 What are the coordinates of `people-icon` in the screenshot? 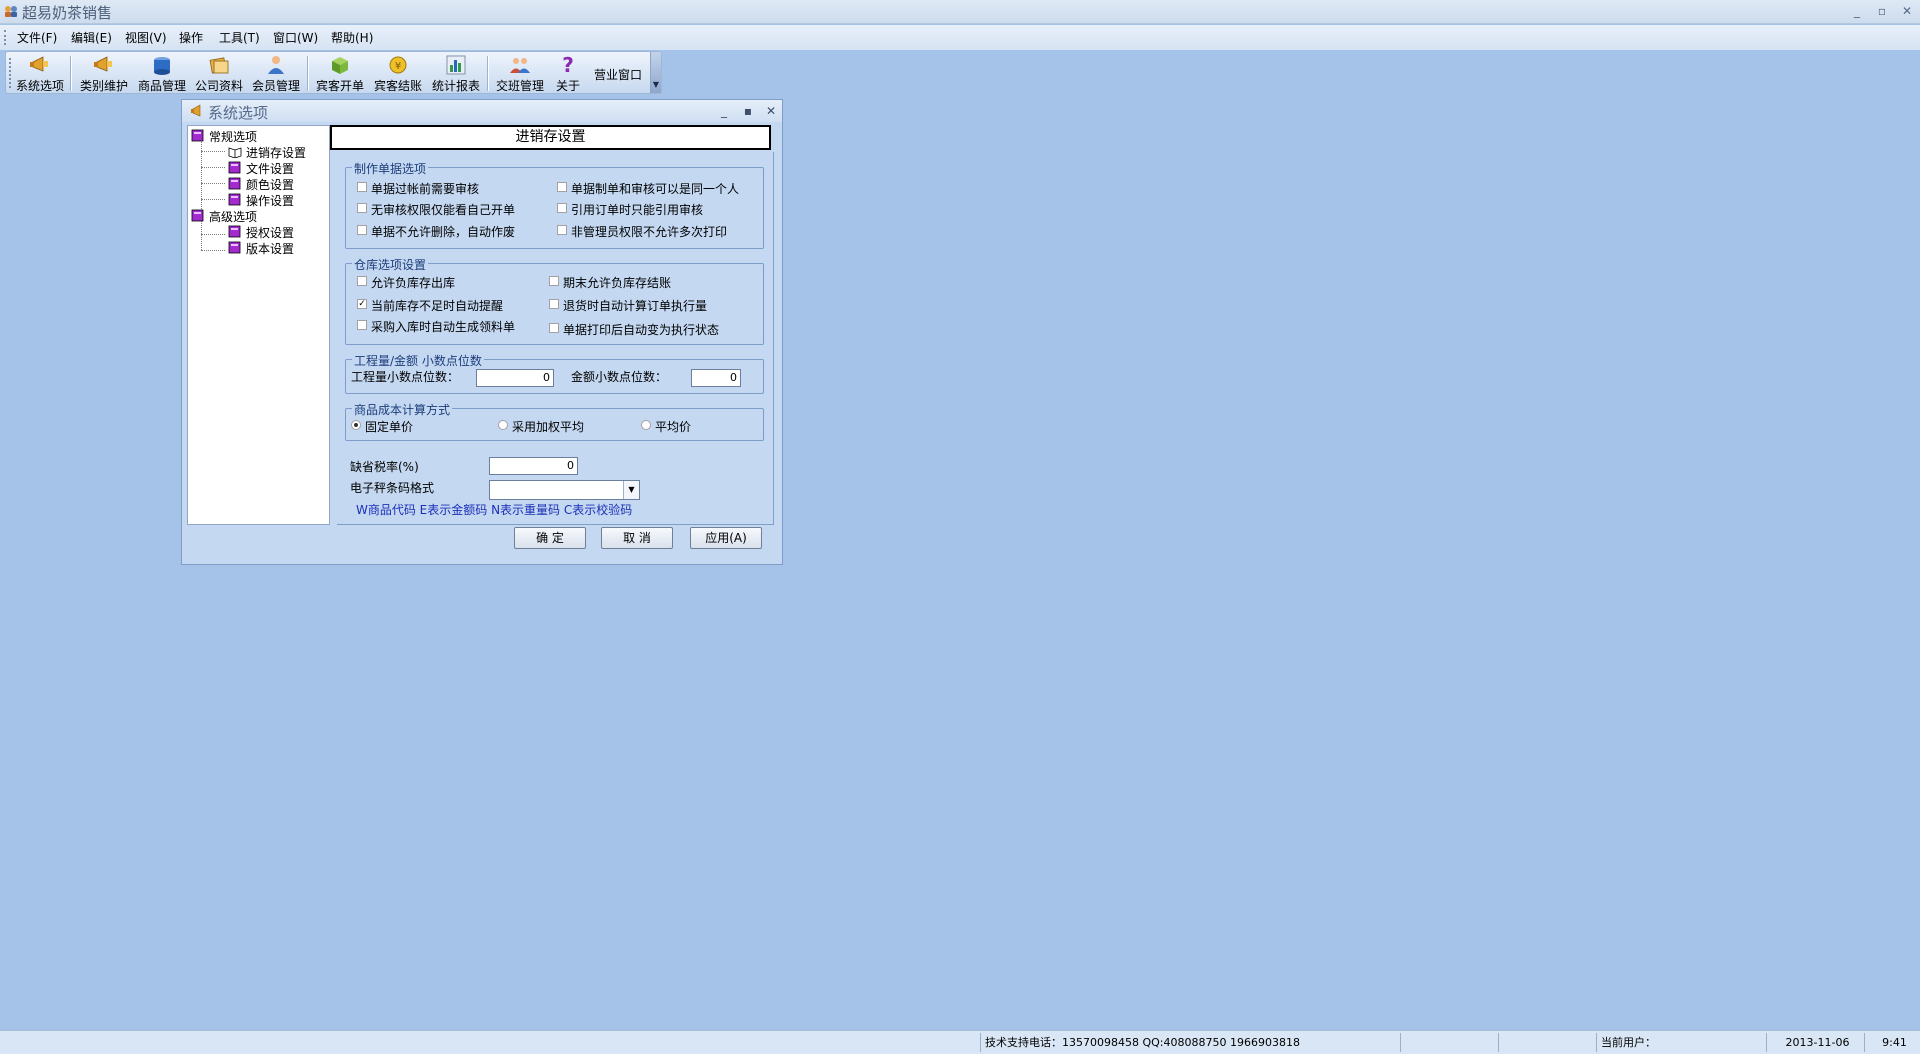 It's located at (520, 65).